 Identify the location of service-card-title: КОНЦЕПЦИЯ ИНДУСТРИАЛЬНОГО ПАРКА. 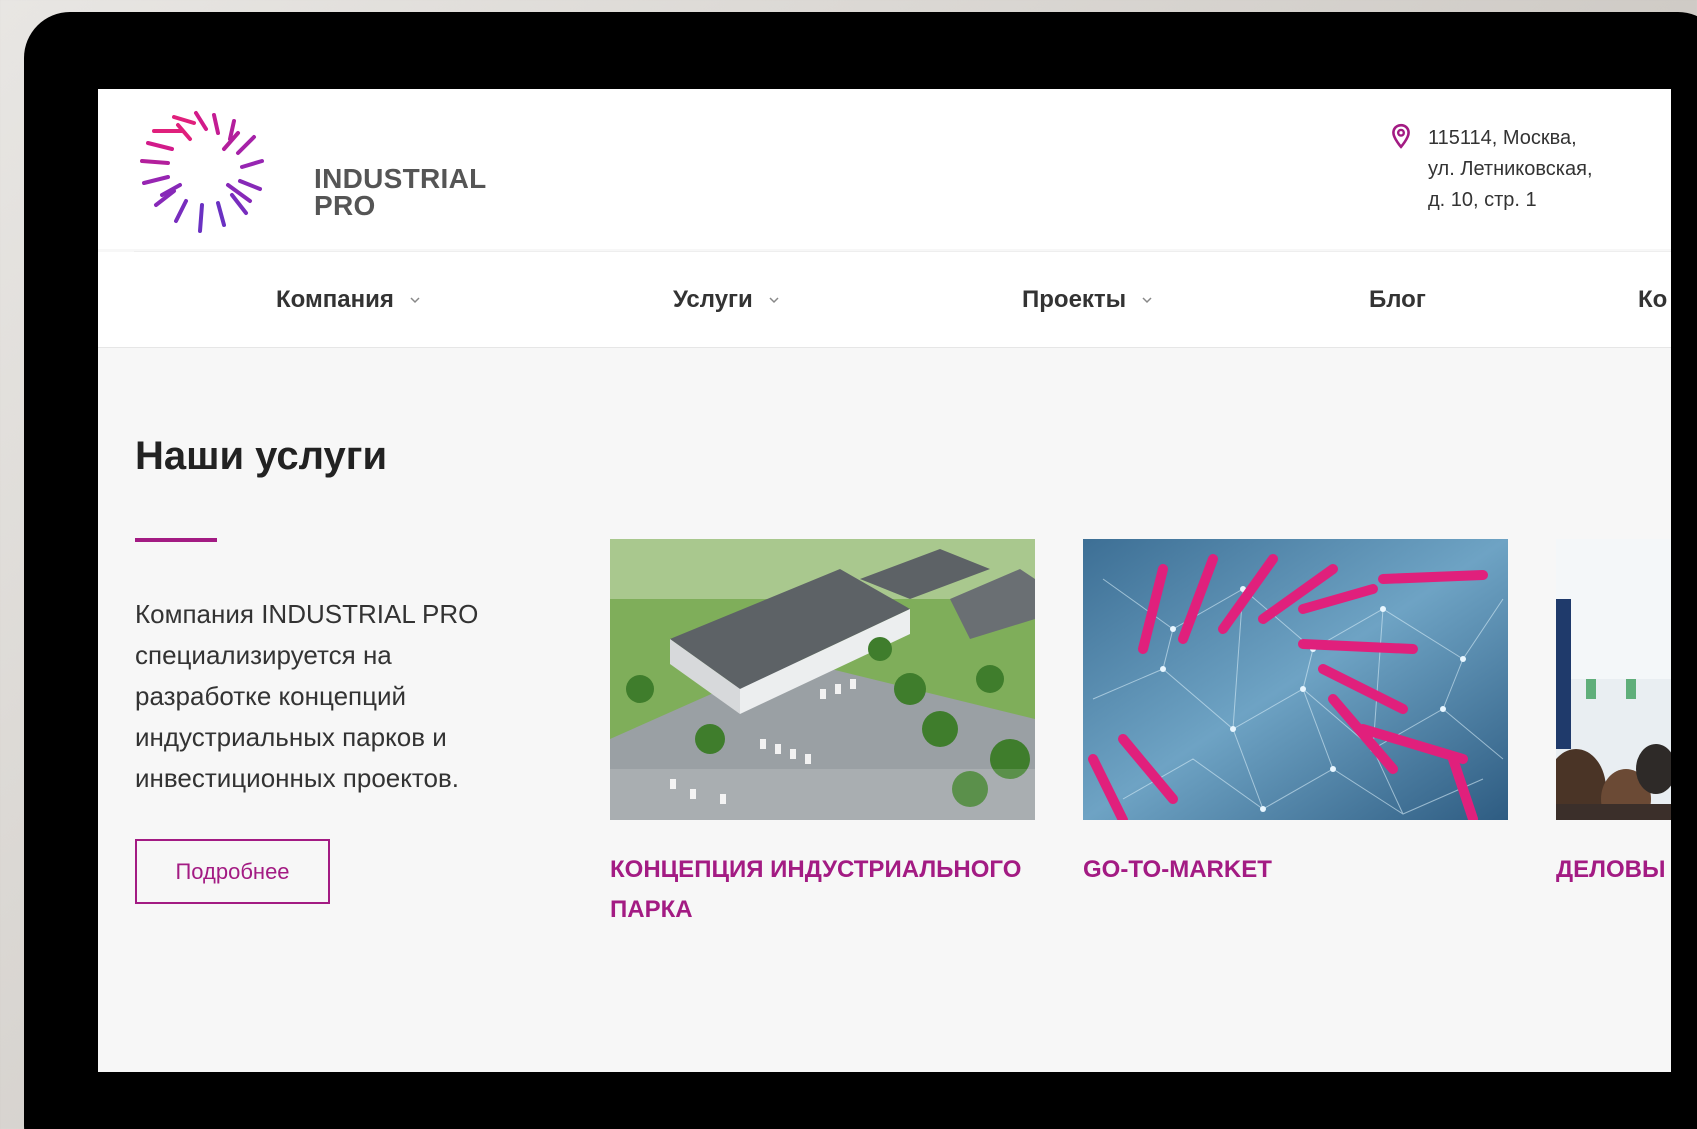
(822, 890).